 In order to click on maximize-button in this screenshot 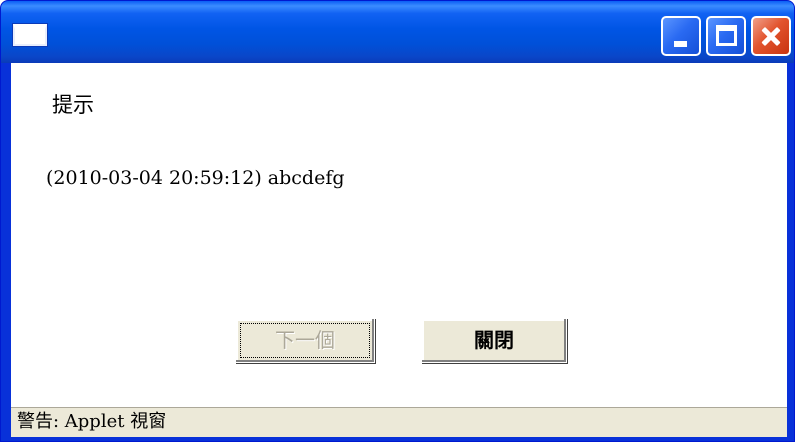, I will do `click(726, 36)`.